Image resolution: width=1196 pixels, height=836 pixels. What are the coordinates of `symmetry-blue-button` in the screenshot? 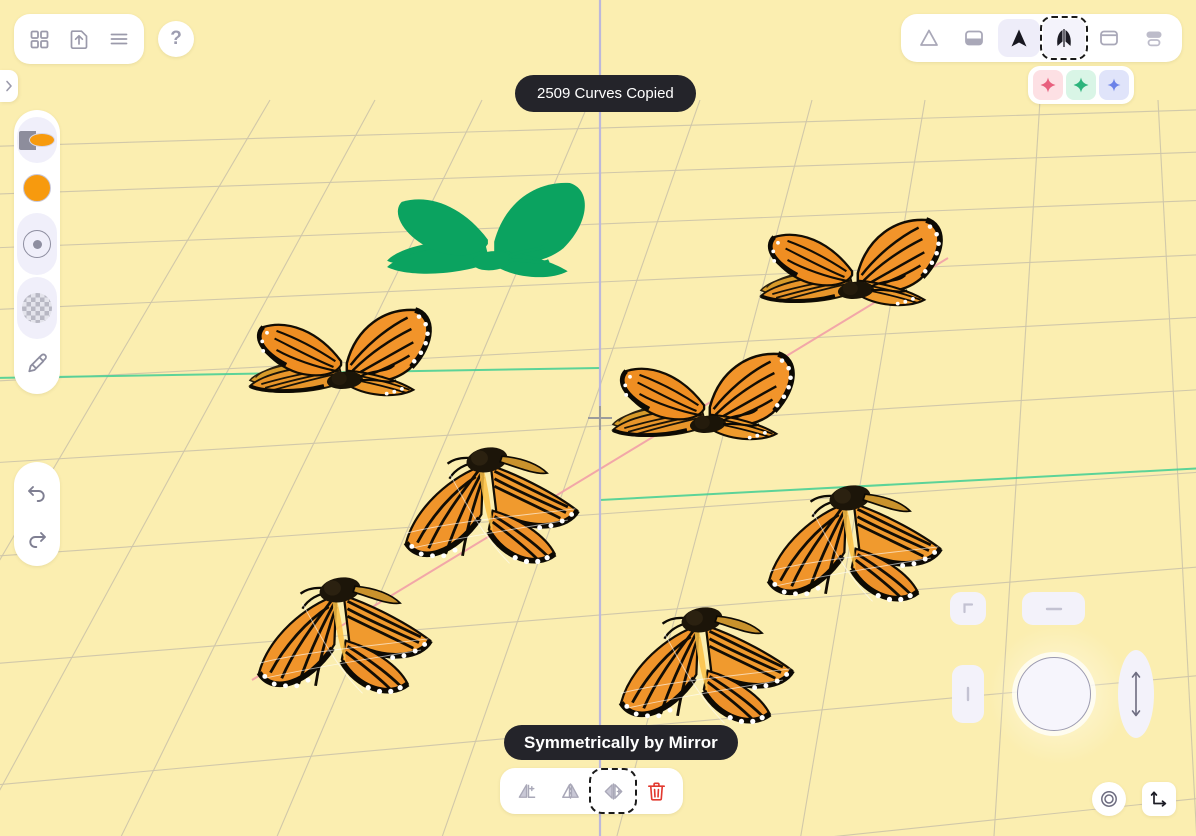 It's located at (1114, 85).